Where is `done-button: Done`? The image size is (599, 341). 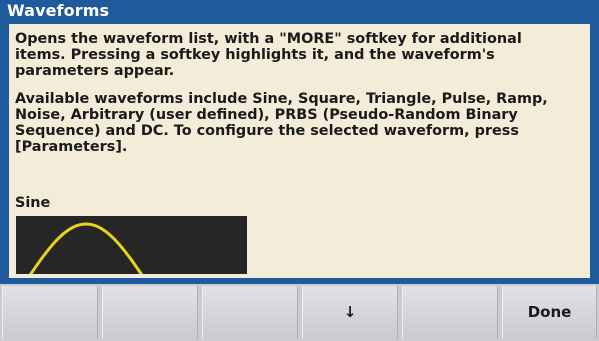
done-button: Done is located at coordinates (549, 312).